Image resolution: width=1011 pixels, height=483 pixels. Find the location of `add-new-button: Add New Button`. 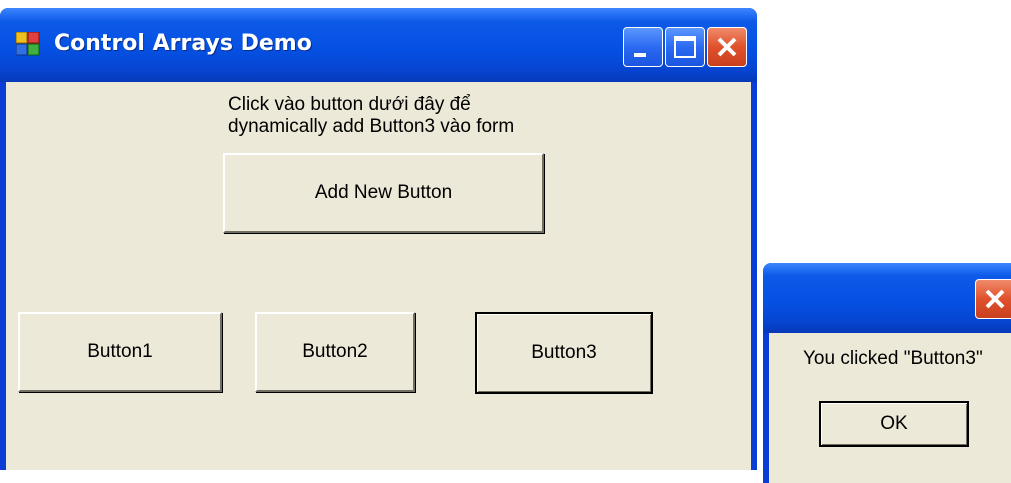

add-new-button: Add New Button is located at coordinates (383, 193).